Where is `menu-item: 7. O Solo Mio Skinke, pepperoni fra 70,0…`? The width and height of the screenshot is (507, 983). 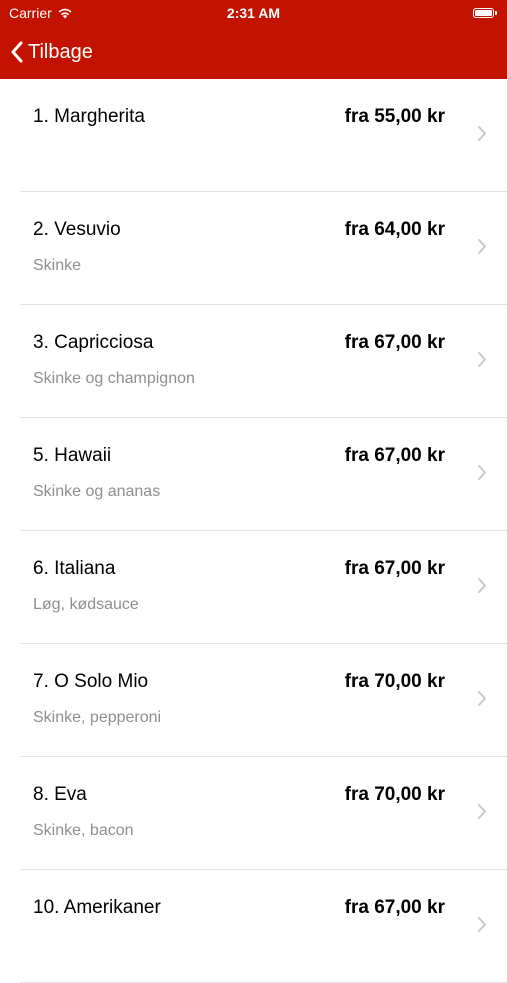 menu-item: 7. O Solo Mio Skinke, pepperoni fra 70,0… is located at coordinates (263, 700).